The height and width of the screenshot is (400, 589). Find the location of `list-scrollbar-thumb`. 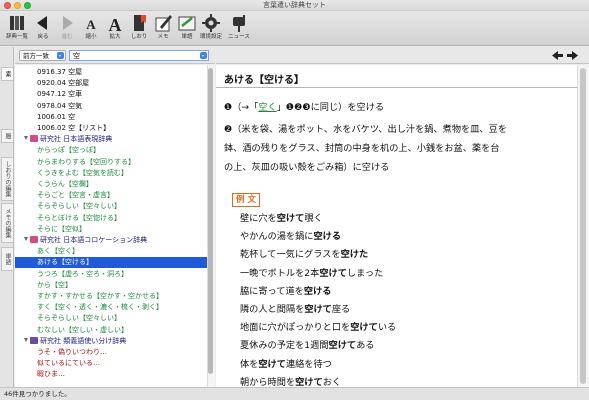

list-scrollbar-thumb is located at coordinates (210, 221).